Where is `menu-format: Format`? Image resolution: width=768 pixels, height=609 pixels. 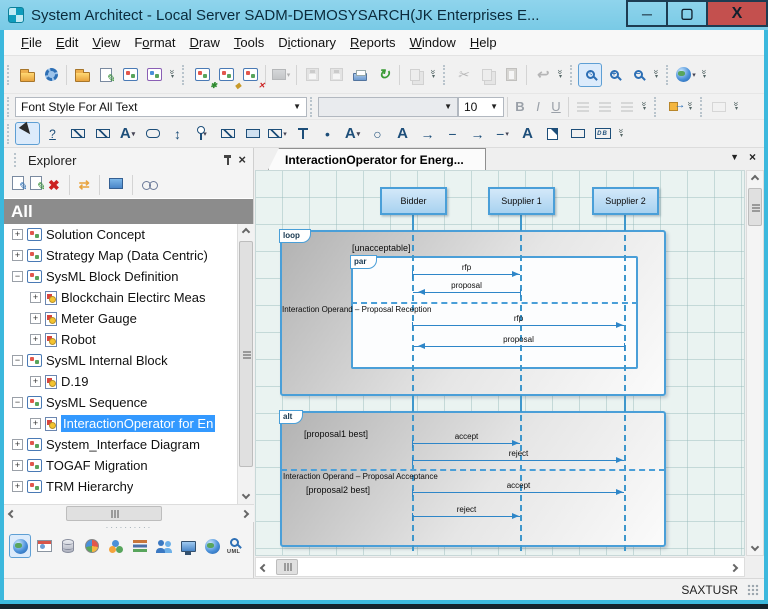
menu-format: Format is located at coordinates (154, 42).